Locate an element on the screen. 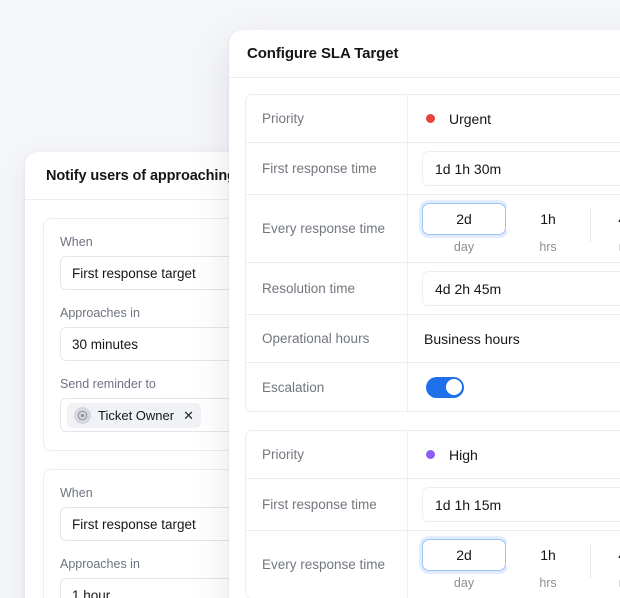  sla-row-first-response-time: First response time 1d 1h 30m is located at coordinates (433, 169).